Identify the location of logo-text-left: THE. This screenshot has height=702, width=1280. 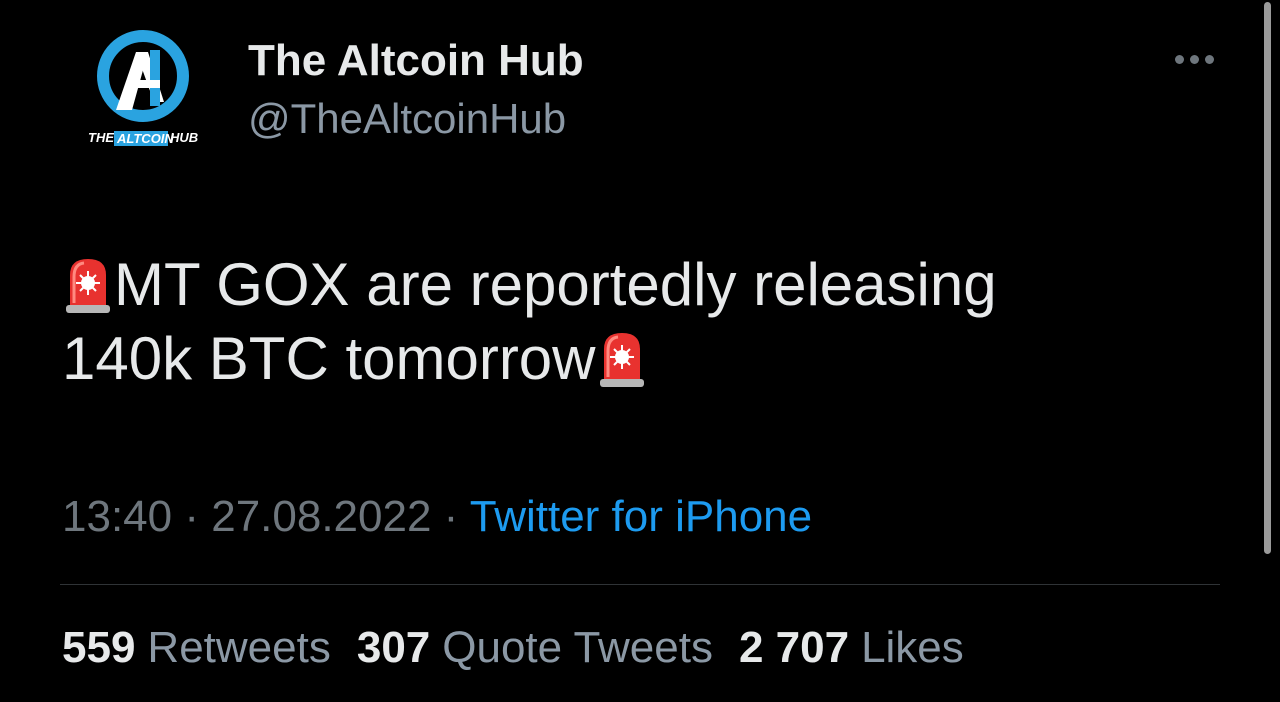
(101, 137).